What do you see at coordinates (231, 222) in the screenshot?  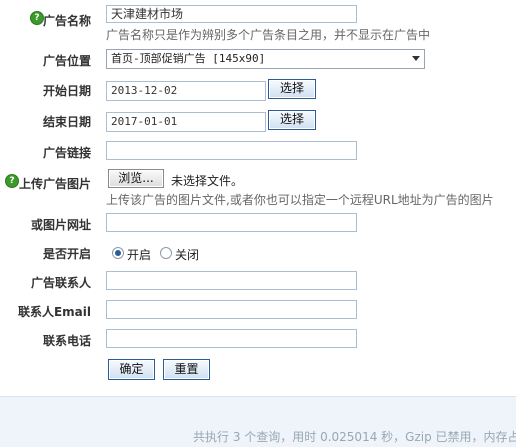 I see `image-url-input` at bounding box center [231, 222].